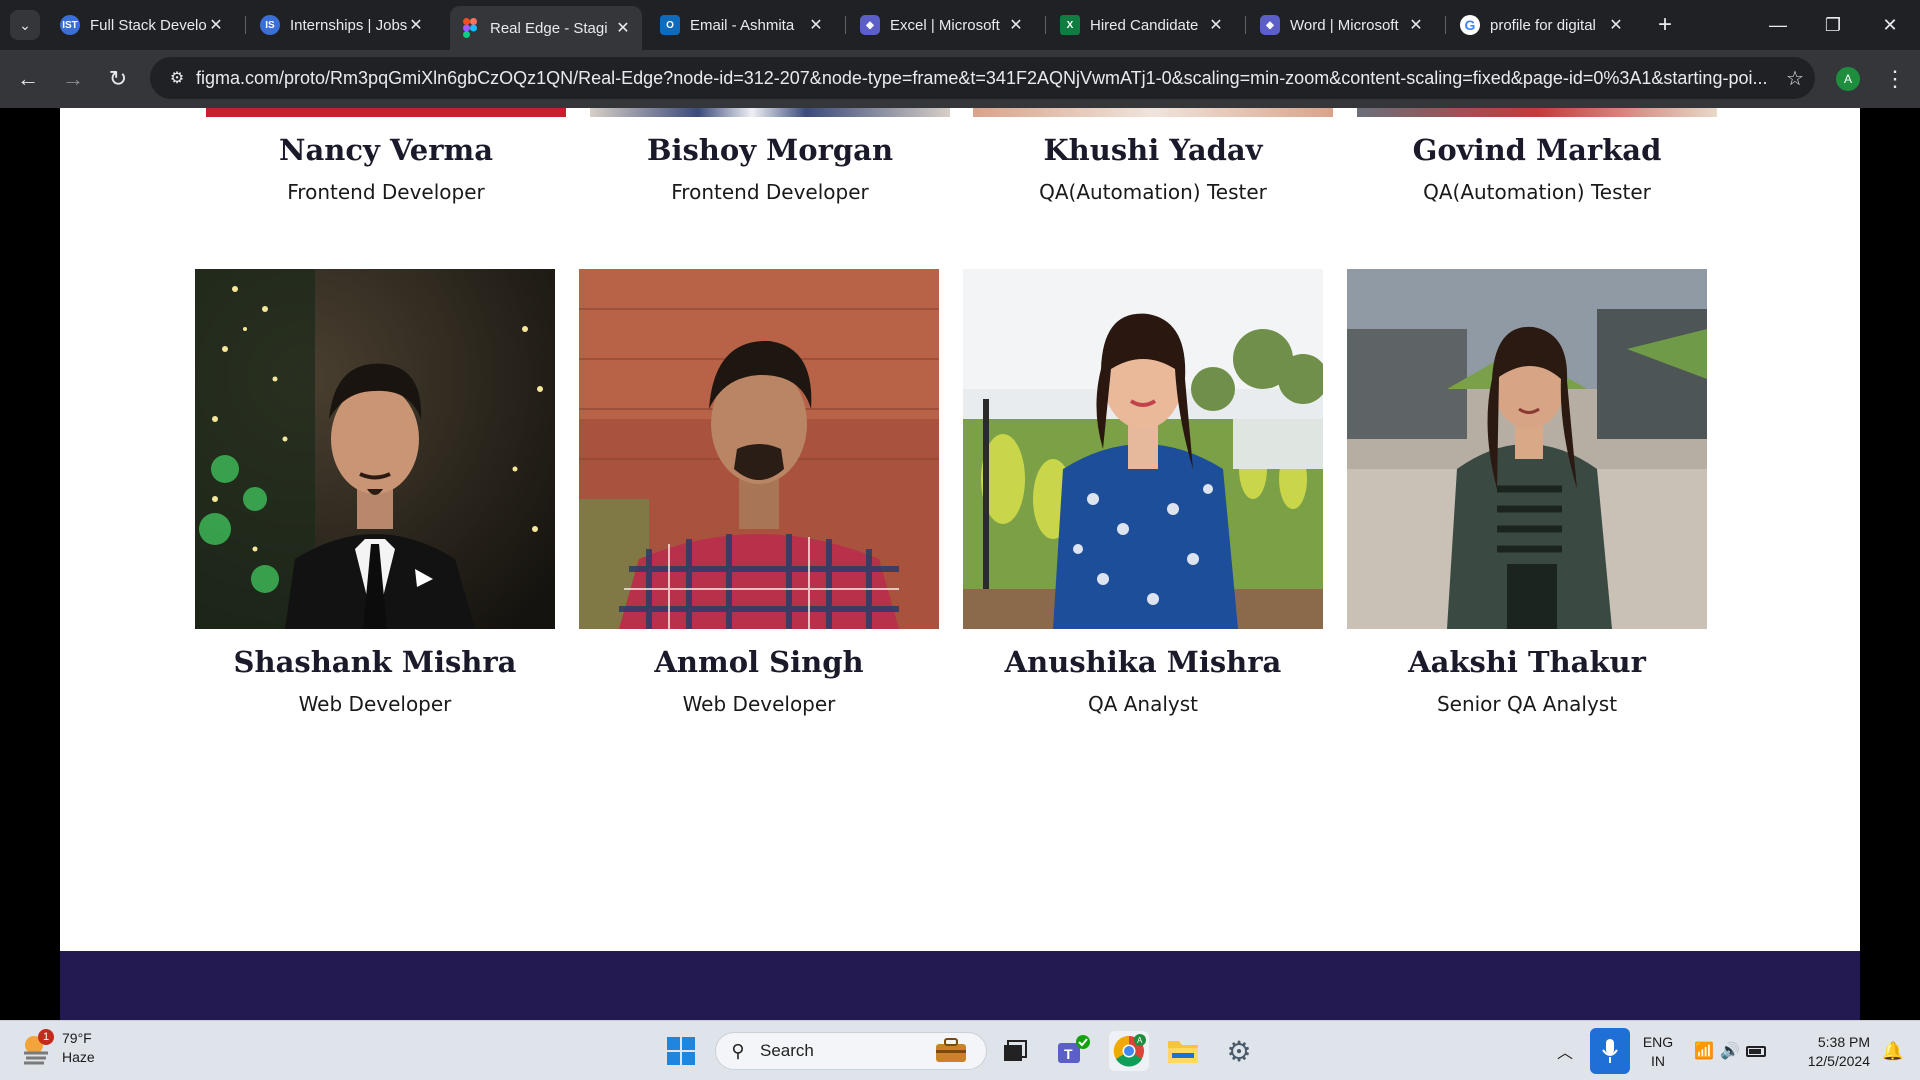 This screenshot has width=1920, height=1080. I want to click on tab-google: G profile for digital ✕, so click(1542, 25).